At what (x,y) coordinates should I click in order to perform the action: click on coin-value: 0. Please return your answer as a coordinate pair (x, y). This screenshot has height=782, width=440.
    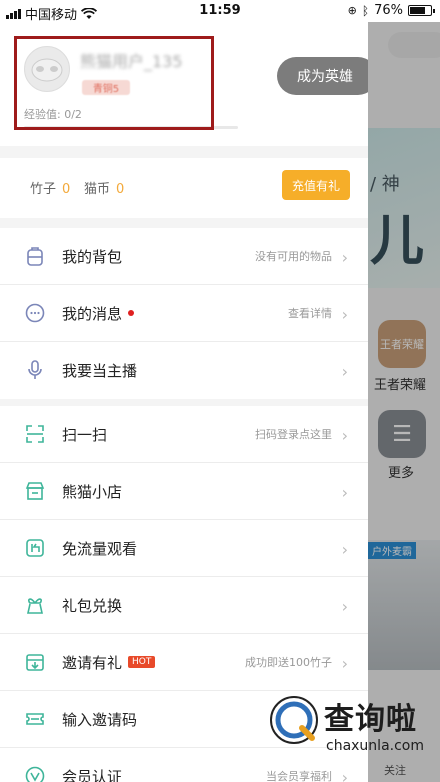
    Looking at the image, I should click on (120, 189).